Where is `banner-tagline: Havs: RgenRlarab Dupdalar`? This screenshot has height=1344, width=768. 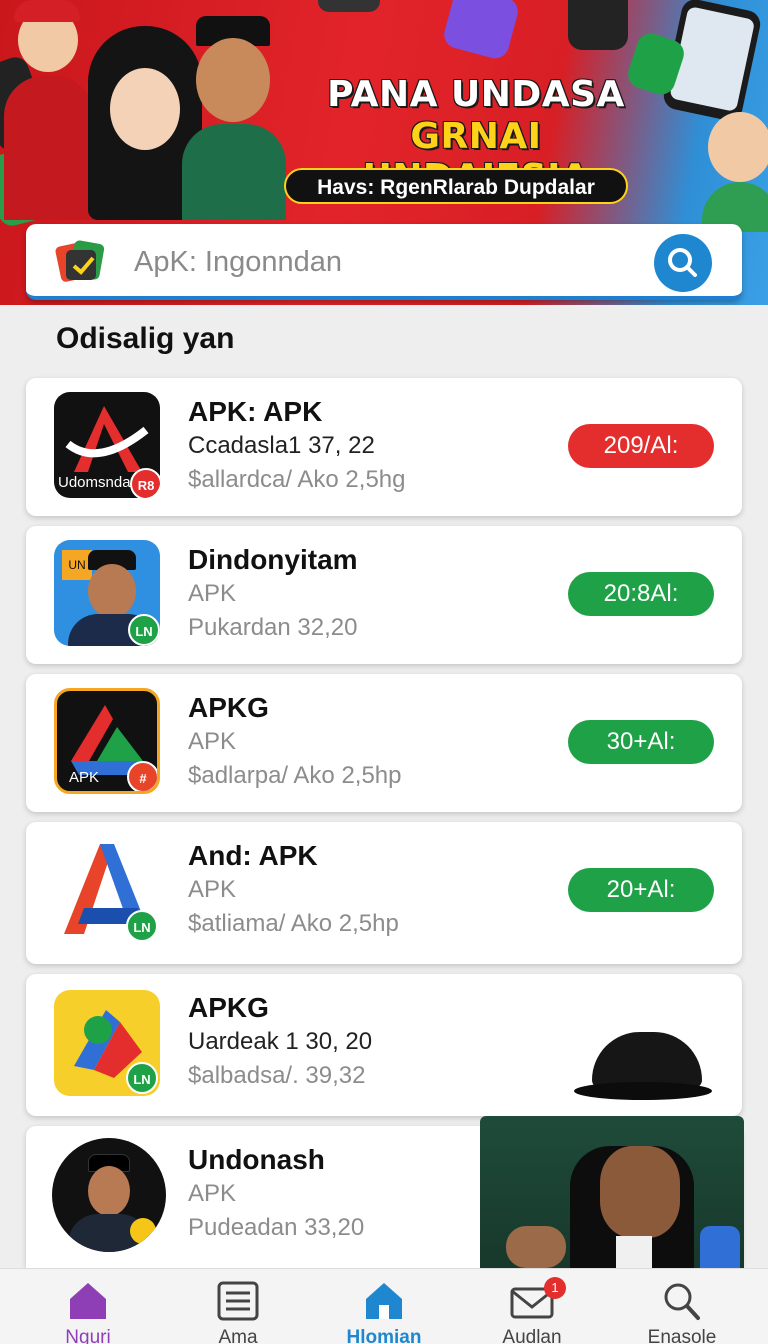
banner-tagline: Havs: RgenRlarab Dupdalar is located at coordinates (456, 186).